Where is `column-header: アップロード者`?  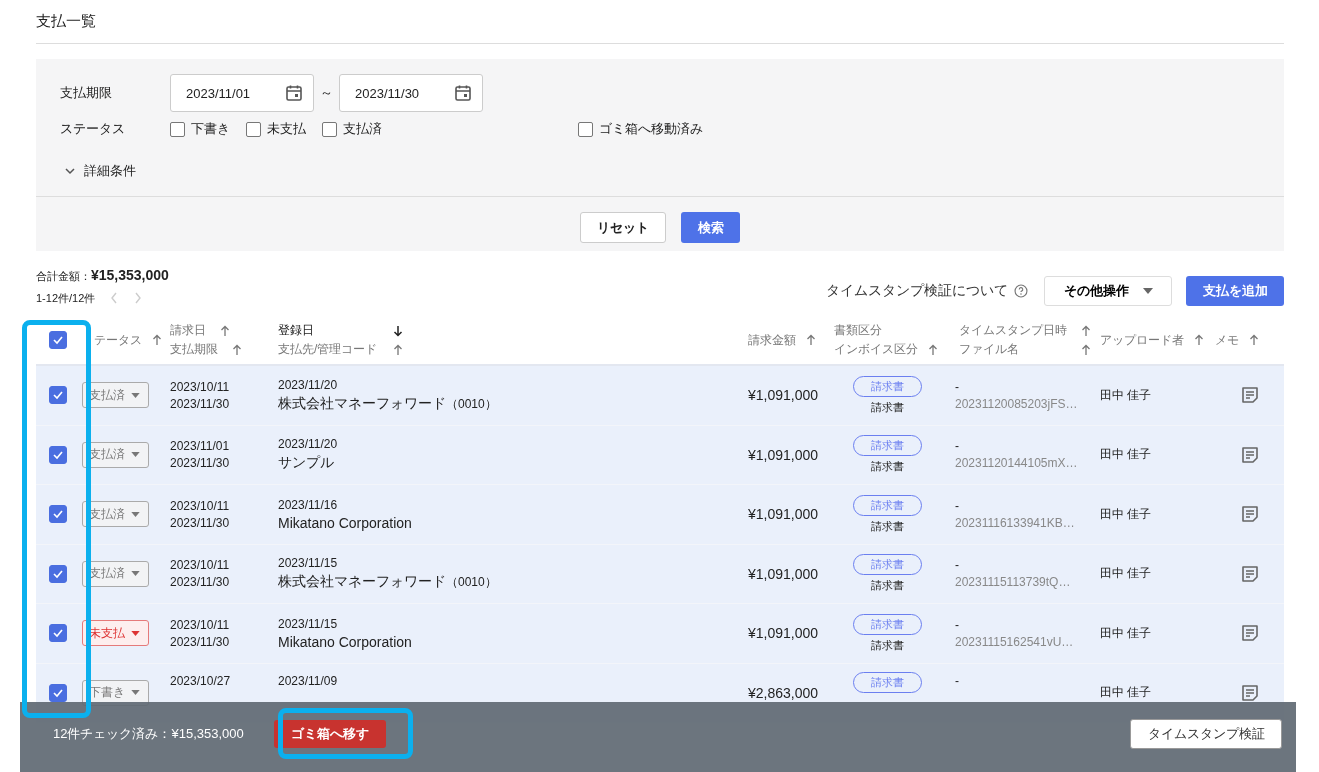 column-header: アップロード者 is located at coordinates (1142, 340).